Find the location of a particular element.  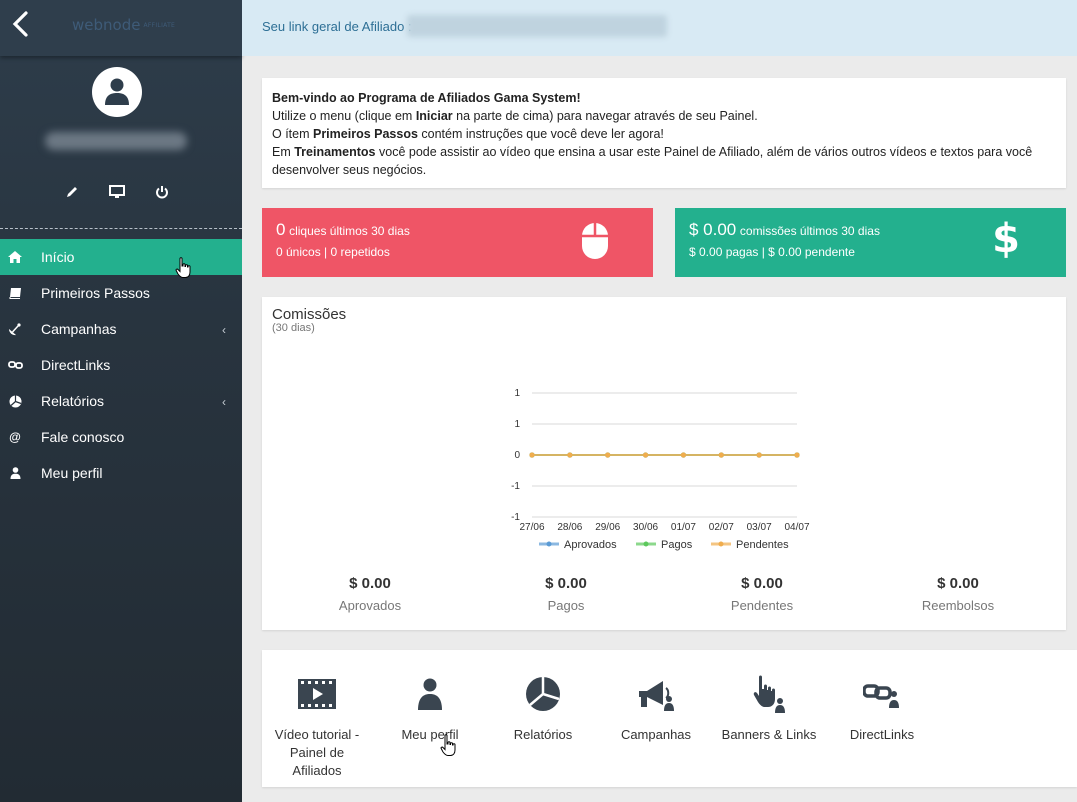

shortcut-relatorios: Relatórios is located at coordinates (543, 708).